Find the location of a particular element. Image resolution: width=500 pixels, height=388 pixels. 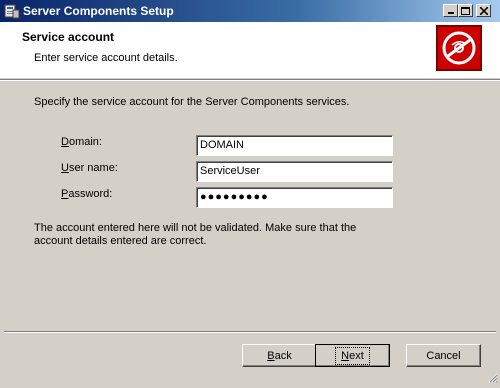

password-field: ●●●●●●●●● is located at coordinates (294, 197).